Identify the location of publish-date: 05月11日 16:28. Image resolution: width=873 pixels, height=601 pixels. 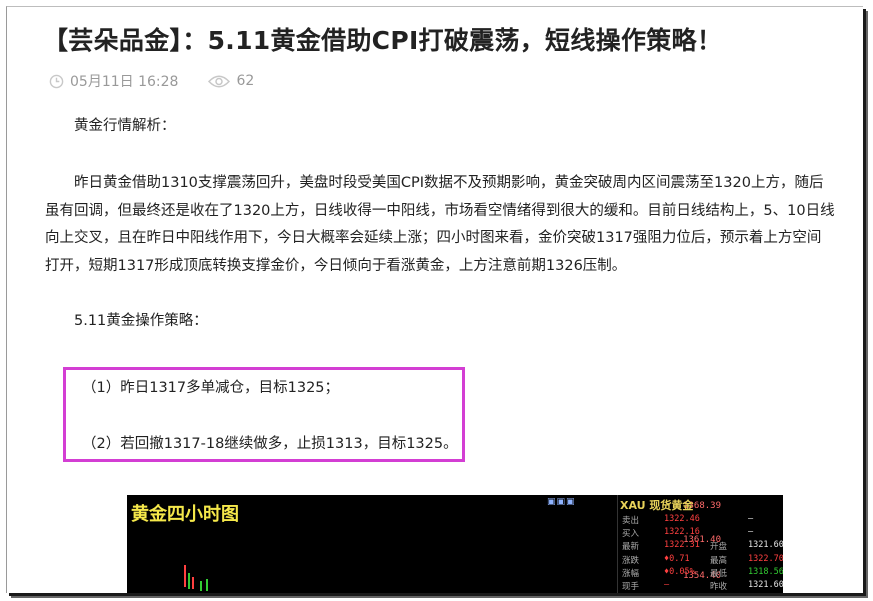
(124, 82).